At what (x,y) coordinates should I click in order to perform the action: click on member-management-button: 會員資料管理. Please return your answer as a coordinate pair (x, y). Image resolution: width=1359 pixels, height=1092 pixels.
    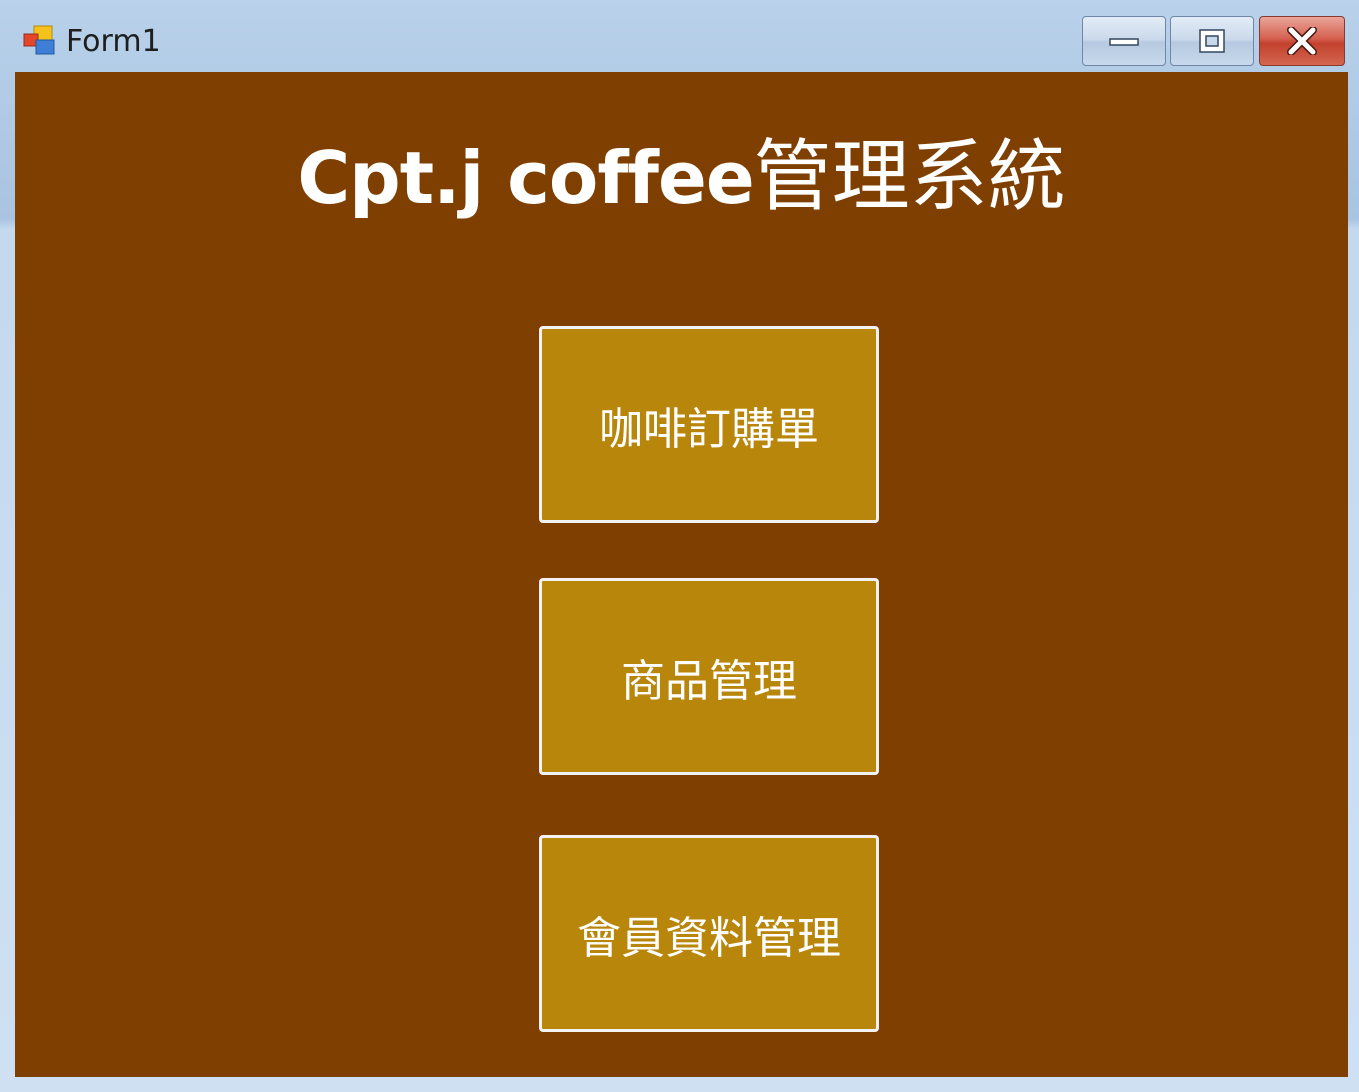
    Looking at the image, I should click on (709, 933).